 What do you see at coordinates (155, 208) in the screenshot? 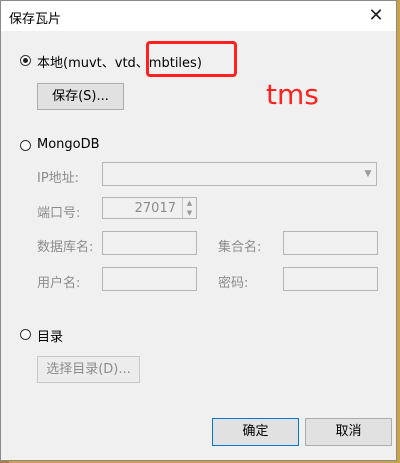
I see `port-value: 27017` at bounding box center [155, 208].